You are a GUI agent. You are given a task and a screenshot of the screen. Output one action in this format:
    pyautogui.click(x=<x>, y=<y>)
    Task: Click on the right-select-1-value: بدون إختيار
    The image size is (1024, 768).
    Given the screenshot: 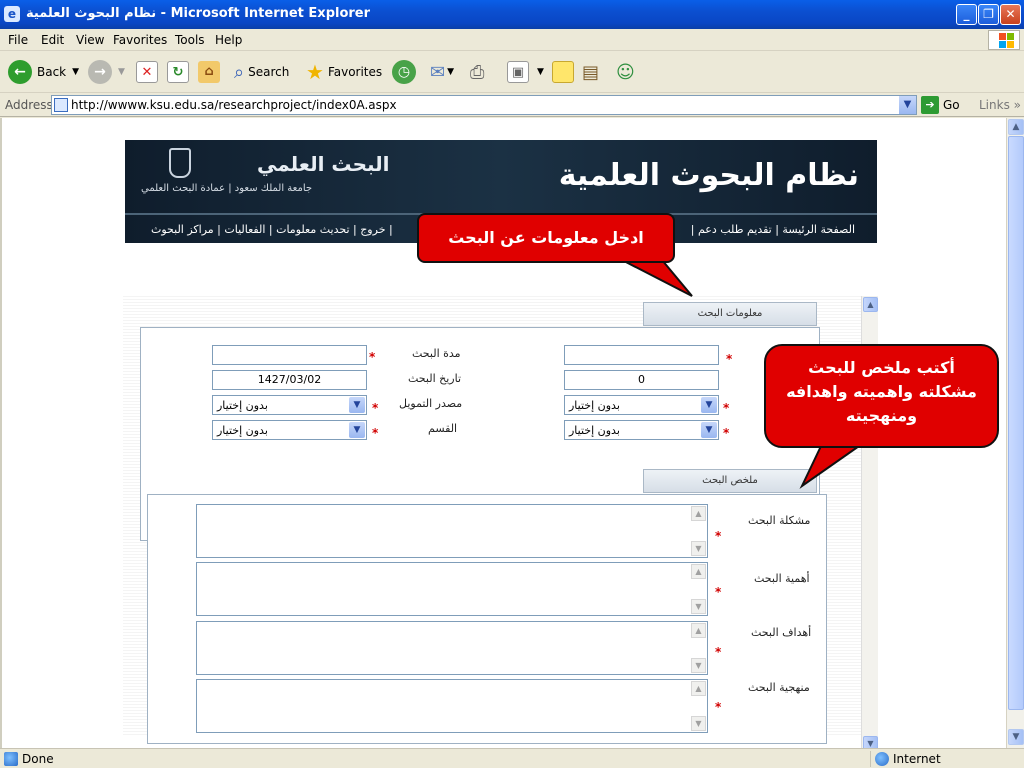 What is the action you would take?
    pyautogui.click(x=594, y=405)
    